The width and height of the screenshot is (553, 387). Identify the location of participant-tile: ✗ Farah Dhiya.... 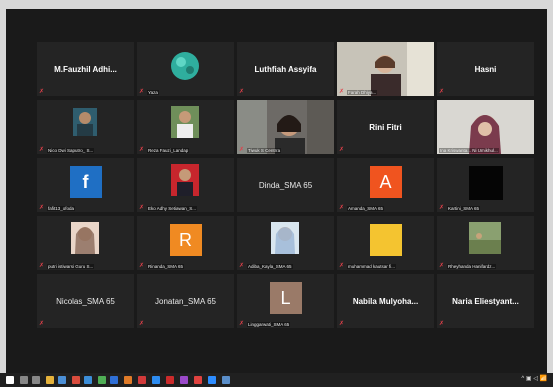
(385, 69).